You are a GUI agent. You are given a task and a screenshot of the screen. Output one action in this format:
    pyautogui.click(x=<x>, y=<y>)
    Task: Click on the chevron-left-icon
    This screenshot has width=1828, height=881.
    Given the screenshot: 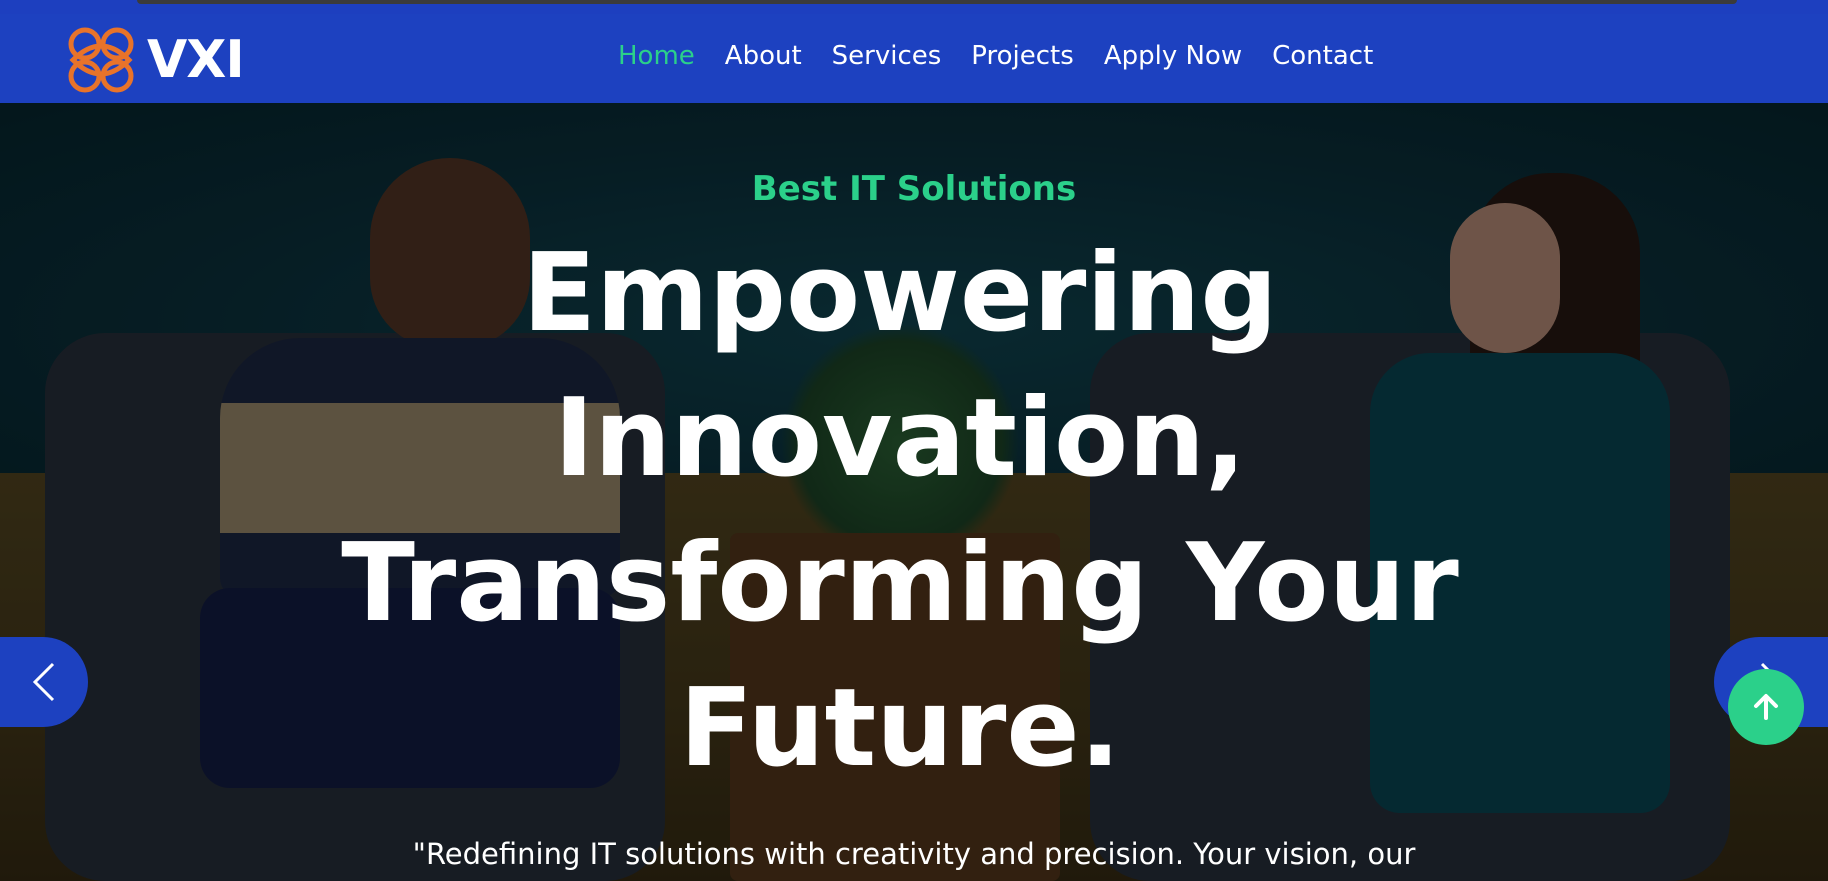 What is the action you would take?
    pyautogui.click(x=43, y=682)
    